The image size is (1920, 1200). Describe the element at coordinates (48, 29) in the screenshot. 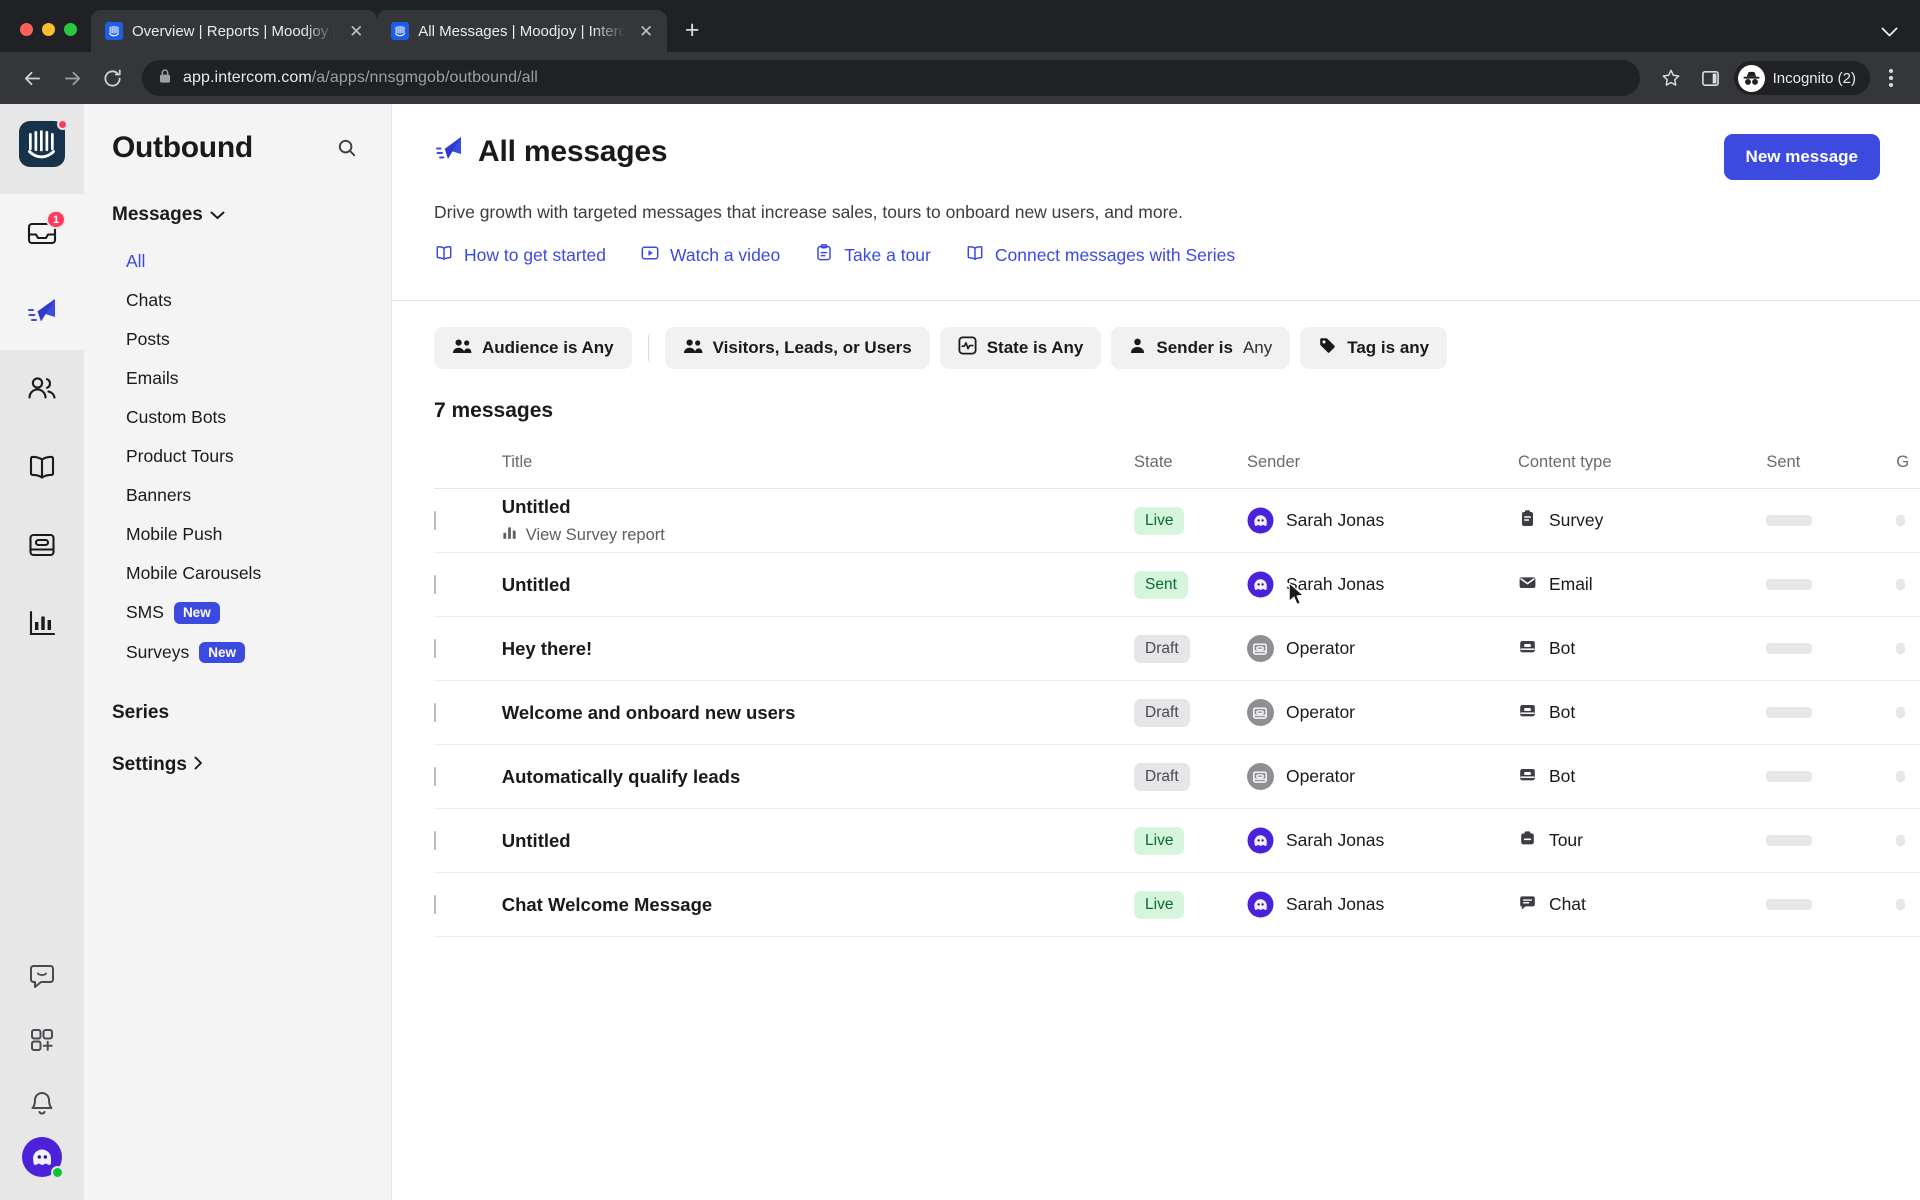

I see `minimize-window-button` at that location.